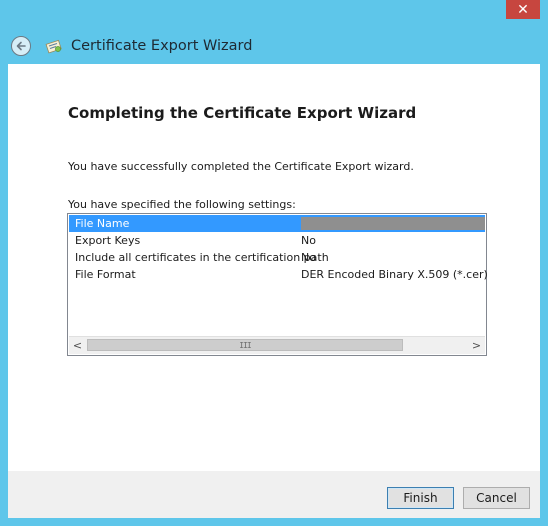  I want to click on chevron-left-icon: <, so click(77, 345).